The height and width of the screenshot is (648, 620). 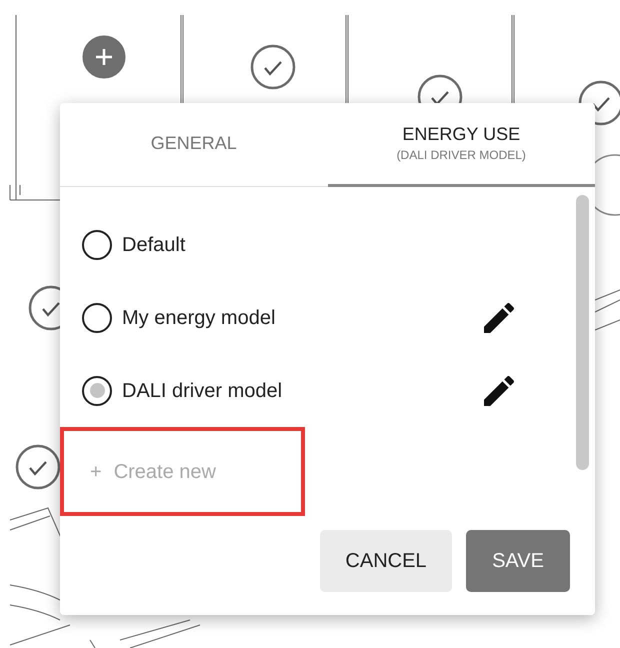 I want to click on arc-drawing, so click(x=35, y=602).